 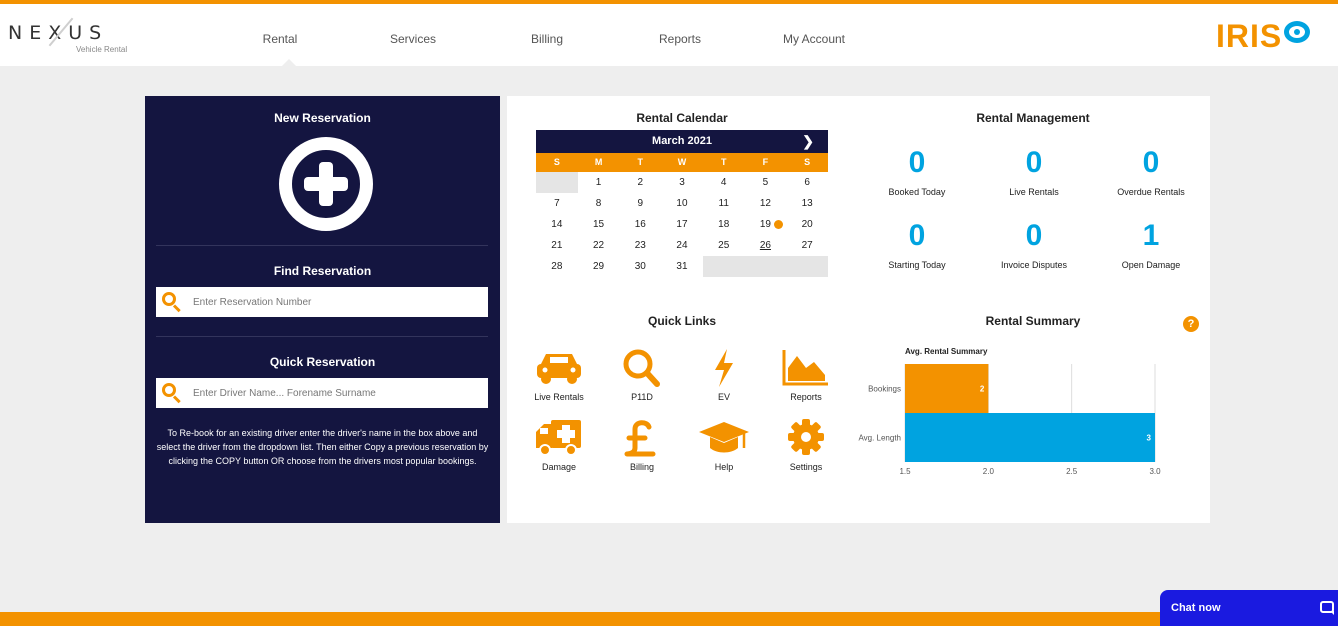 I want to click on new-reservation-title: New Reservation, so click(x=322, y=118).